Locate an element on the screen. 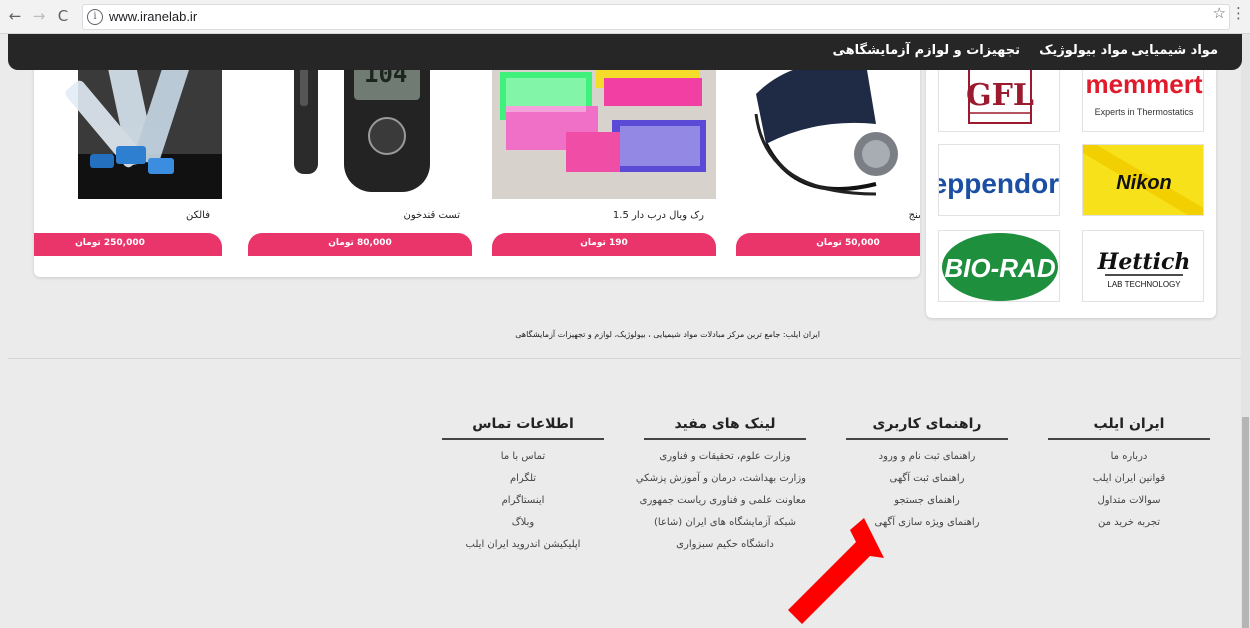  footer-link: راهنمای ثبت نام و ورود is located at coordinates (927, 456).